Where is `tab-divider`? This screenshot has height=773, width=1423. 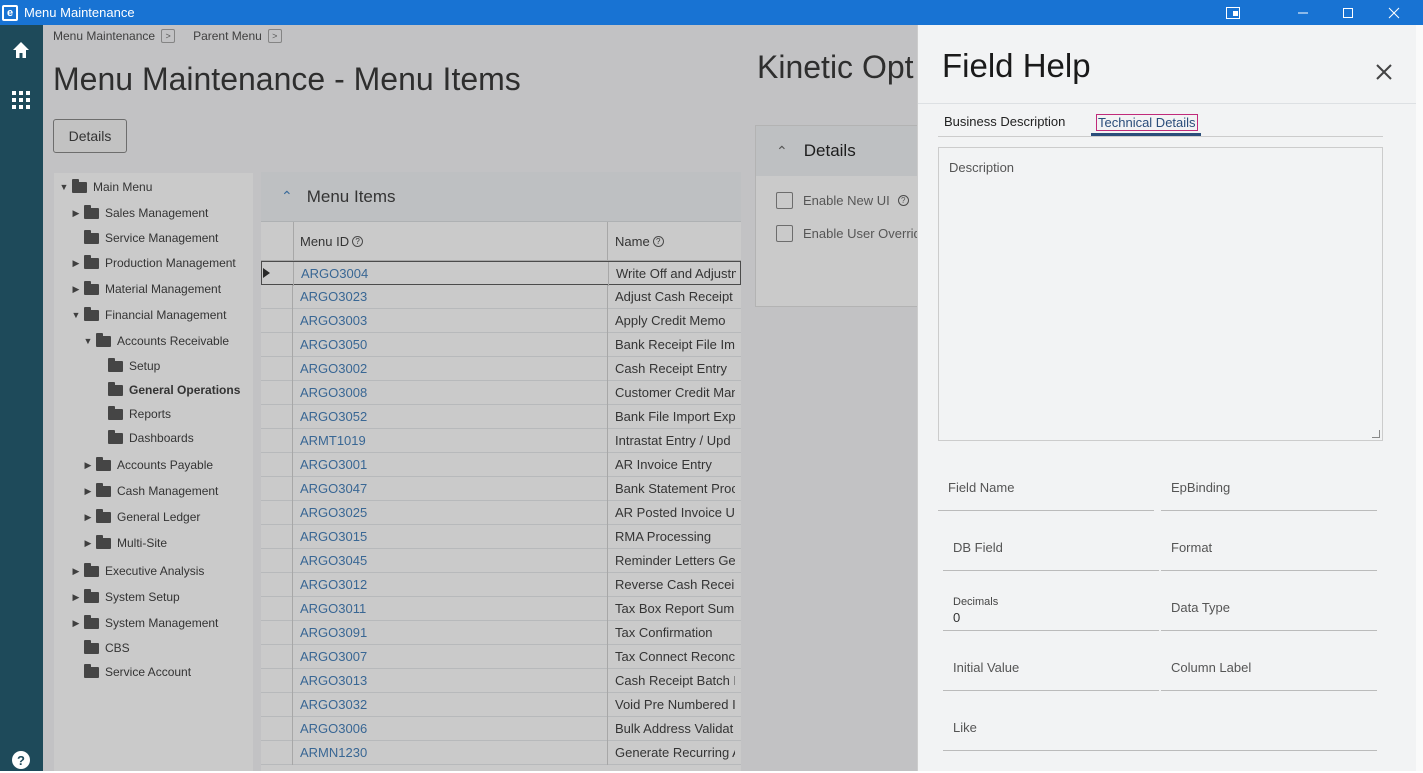
tab-divider is located at coordinates (1160, 136).